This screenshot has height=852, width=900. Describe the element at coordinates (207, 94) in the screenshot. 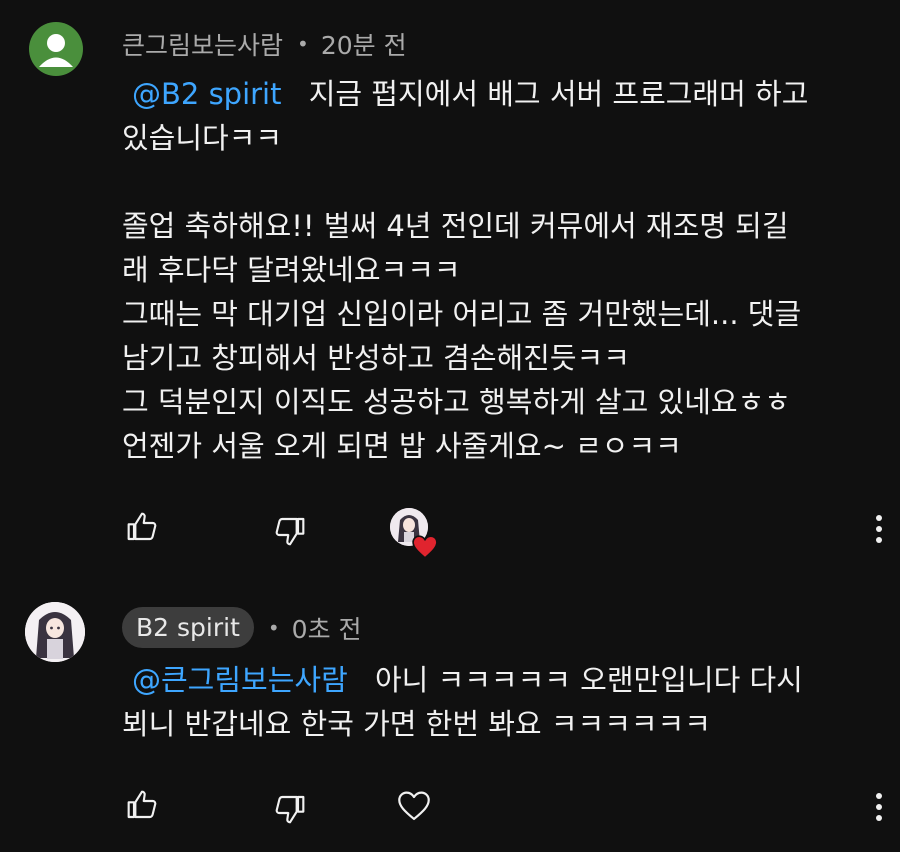

I see `mention-link: @B2 spirit` at that location.